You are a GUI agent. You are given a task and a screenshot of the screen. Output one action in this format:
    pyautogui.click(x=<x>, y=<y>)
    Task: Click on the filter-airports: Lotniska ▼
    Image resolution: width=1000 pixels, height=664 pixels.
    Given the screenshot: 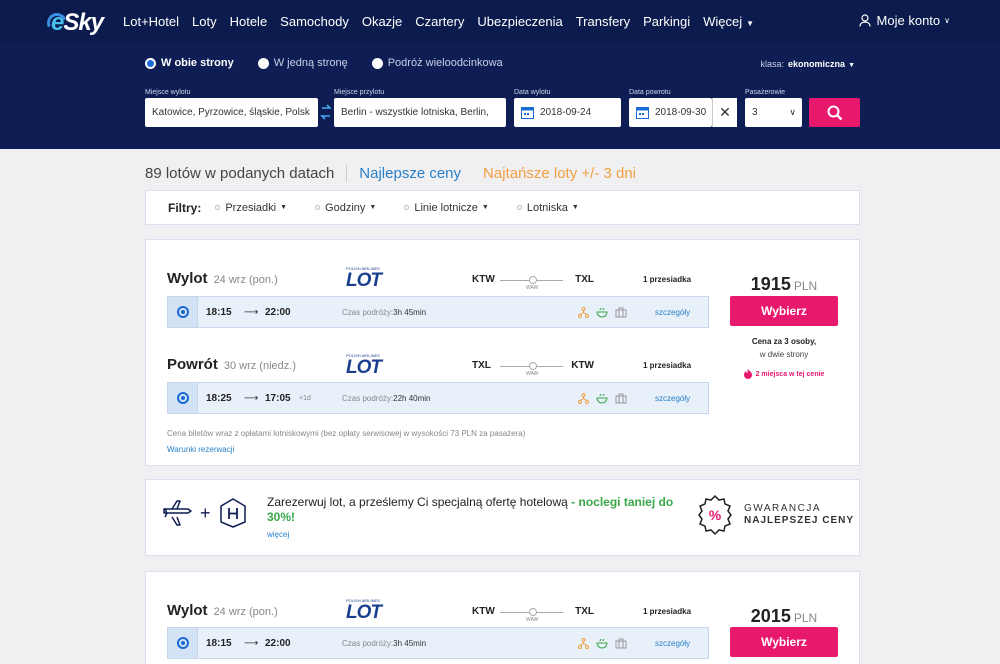 What is the action you would take?
    pyautogui.click(x=547, y=207)
    